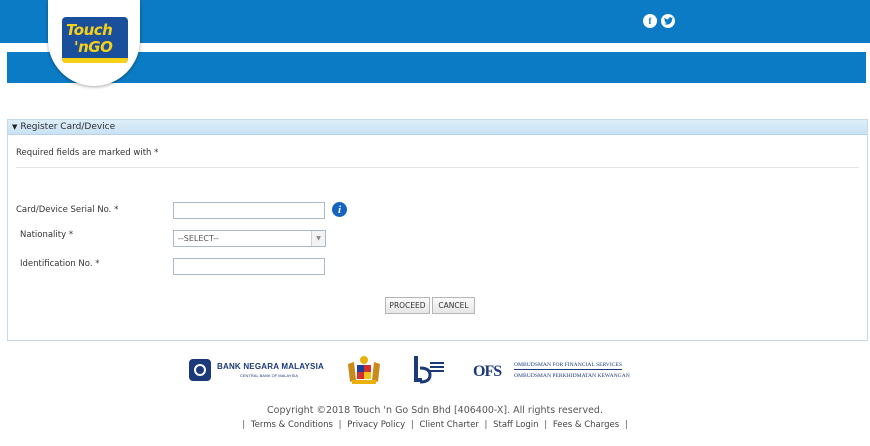  What do you see at coordinates (198, 238) in the screenshot?
I see `nationality-selected-value: --SELECT--` at bounding box center [198, 238].